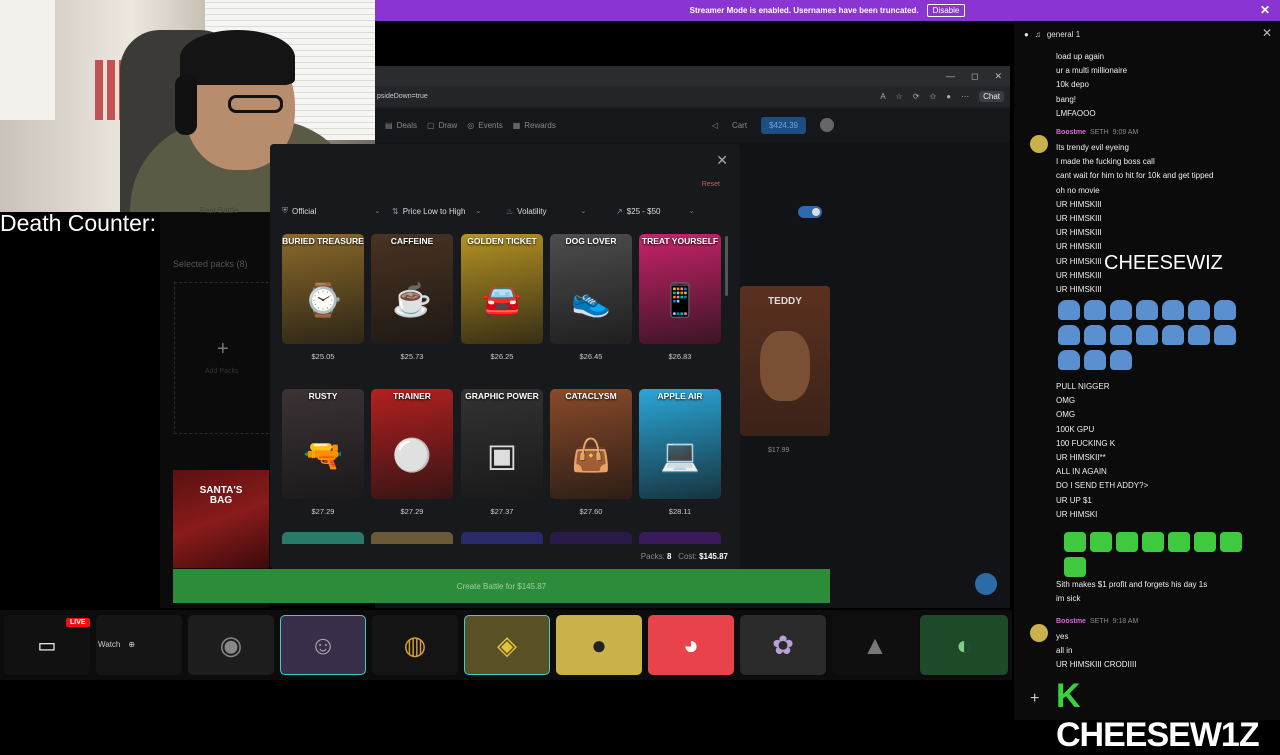 Image resolution: width=1280 pixels, height=755 pixels. I want to click on pack-card: TREAT YOURSELF 📱 $26.83, so click(680, 297).